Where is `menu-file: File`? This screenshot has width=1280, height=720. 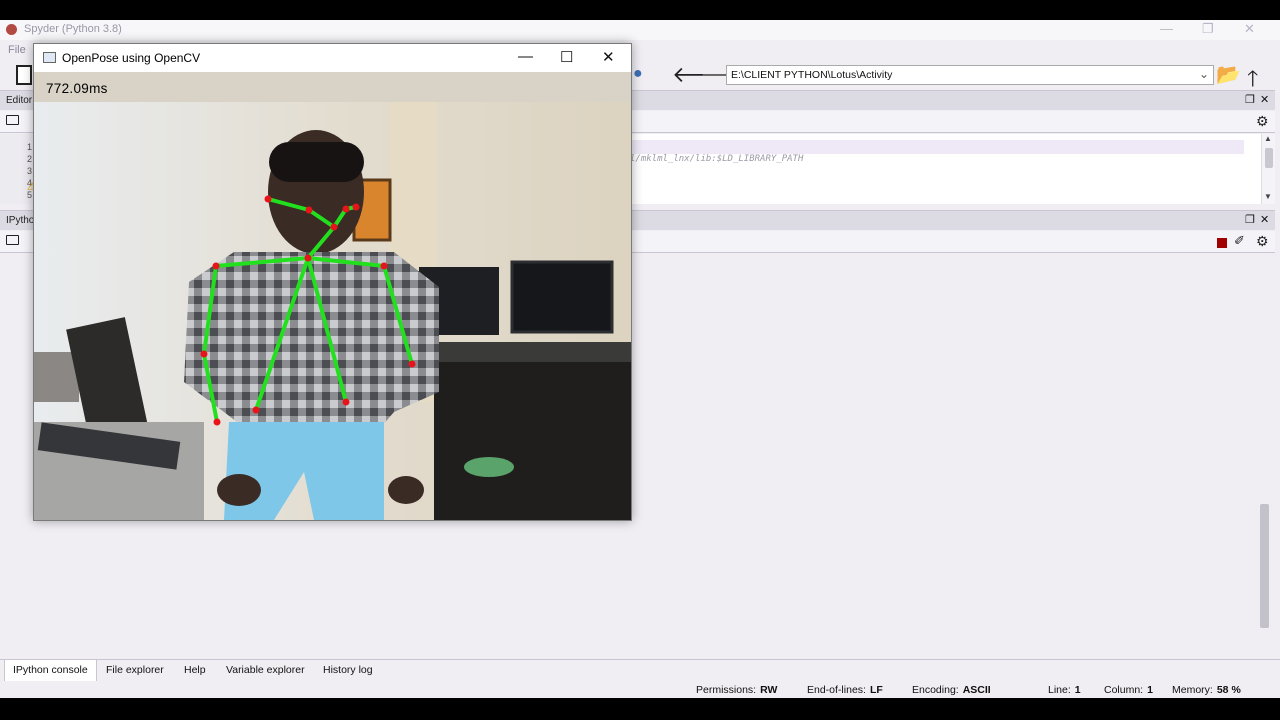
menu-file: File is located at coordinates (17, 50).